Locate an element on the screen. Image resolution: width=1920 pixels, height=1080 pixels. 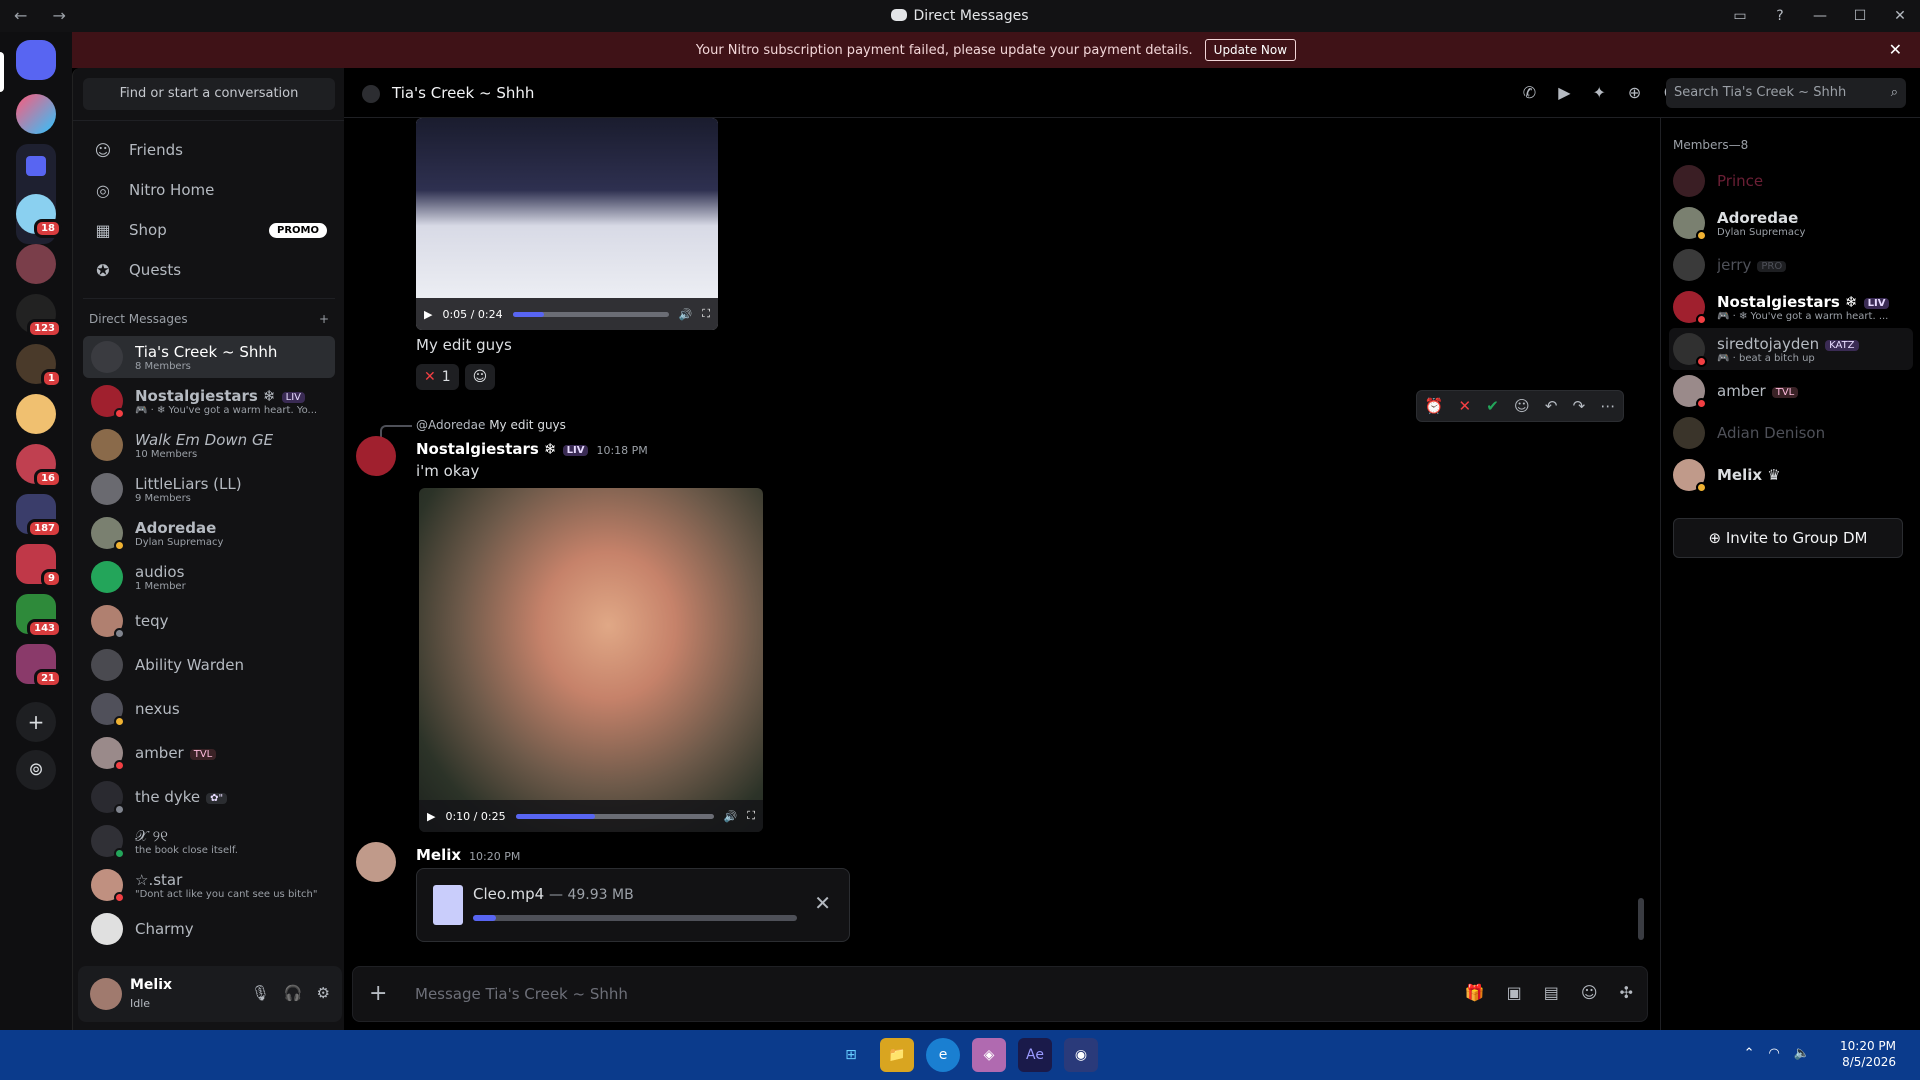
server-icon: 1 is located at coordinates (39, 366).